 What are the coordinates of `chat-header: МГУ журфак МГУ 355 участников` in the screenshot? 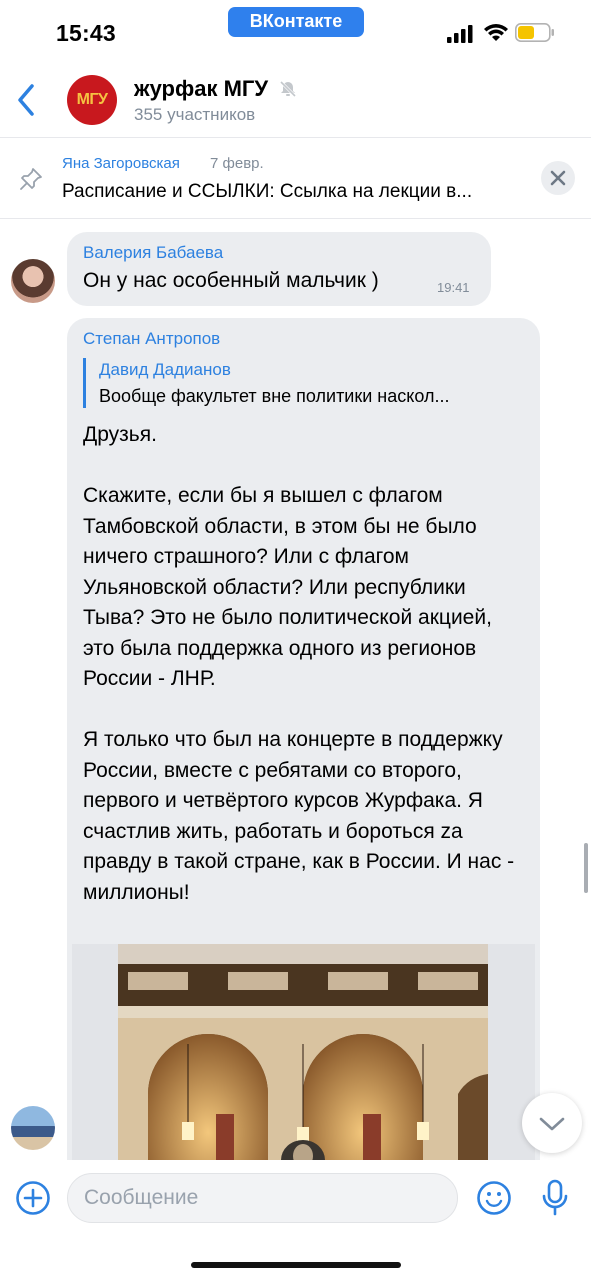 It's located at (295, 99).